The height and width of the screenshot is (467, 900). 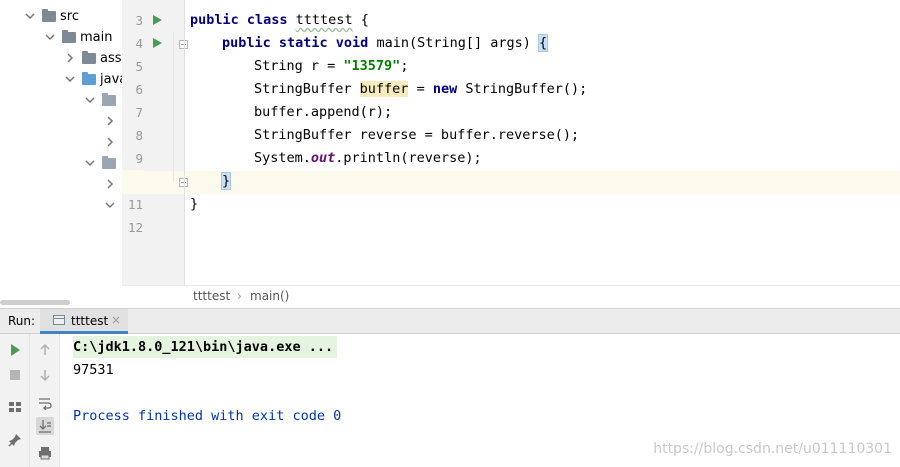 What do you see at coordinates (111, 58) in the screenshot?
I see `tree-item-label: ass` at bounding box center [111, 58].